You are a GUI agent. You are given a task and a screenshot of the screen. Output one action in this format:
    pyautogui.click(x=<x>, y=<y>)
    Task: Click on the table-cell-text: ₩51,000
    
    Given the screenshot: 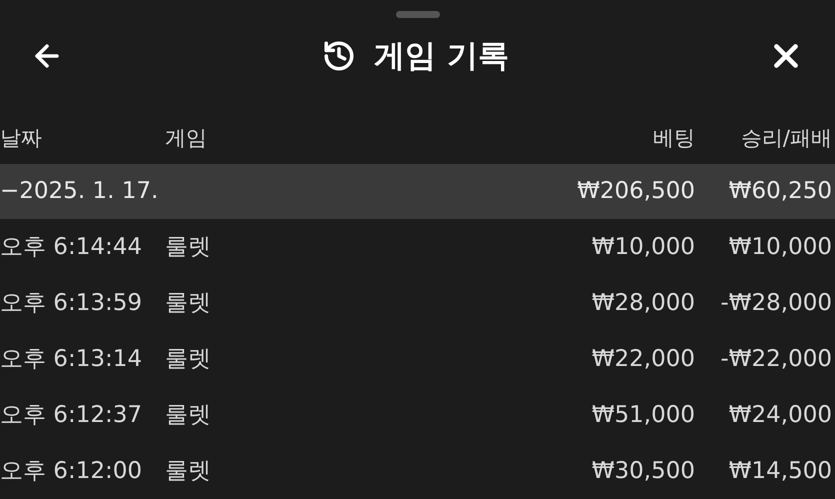 What is the action you would take?
    pyautogui.click(x=642, y=415)
    